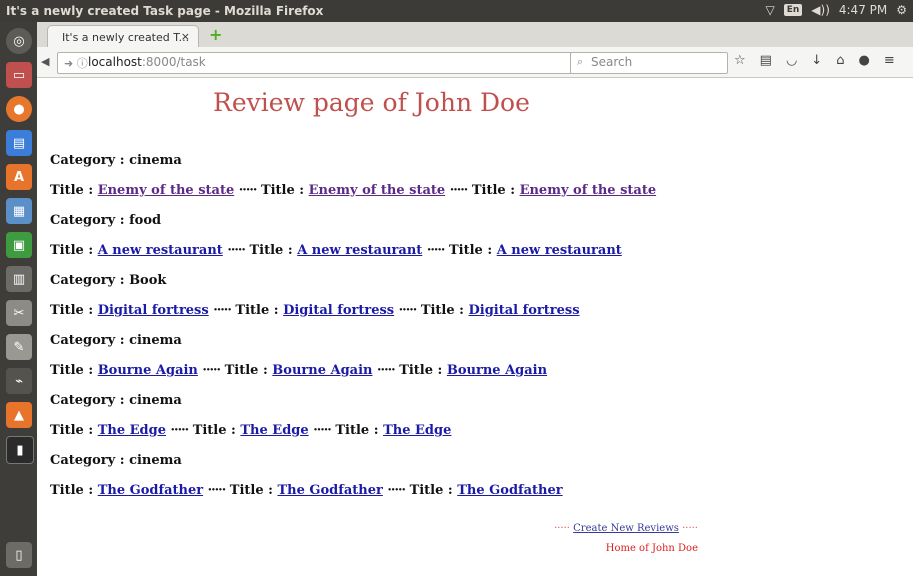  I want to click on category-row: Category : food, so click(105, 220).